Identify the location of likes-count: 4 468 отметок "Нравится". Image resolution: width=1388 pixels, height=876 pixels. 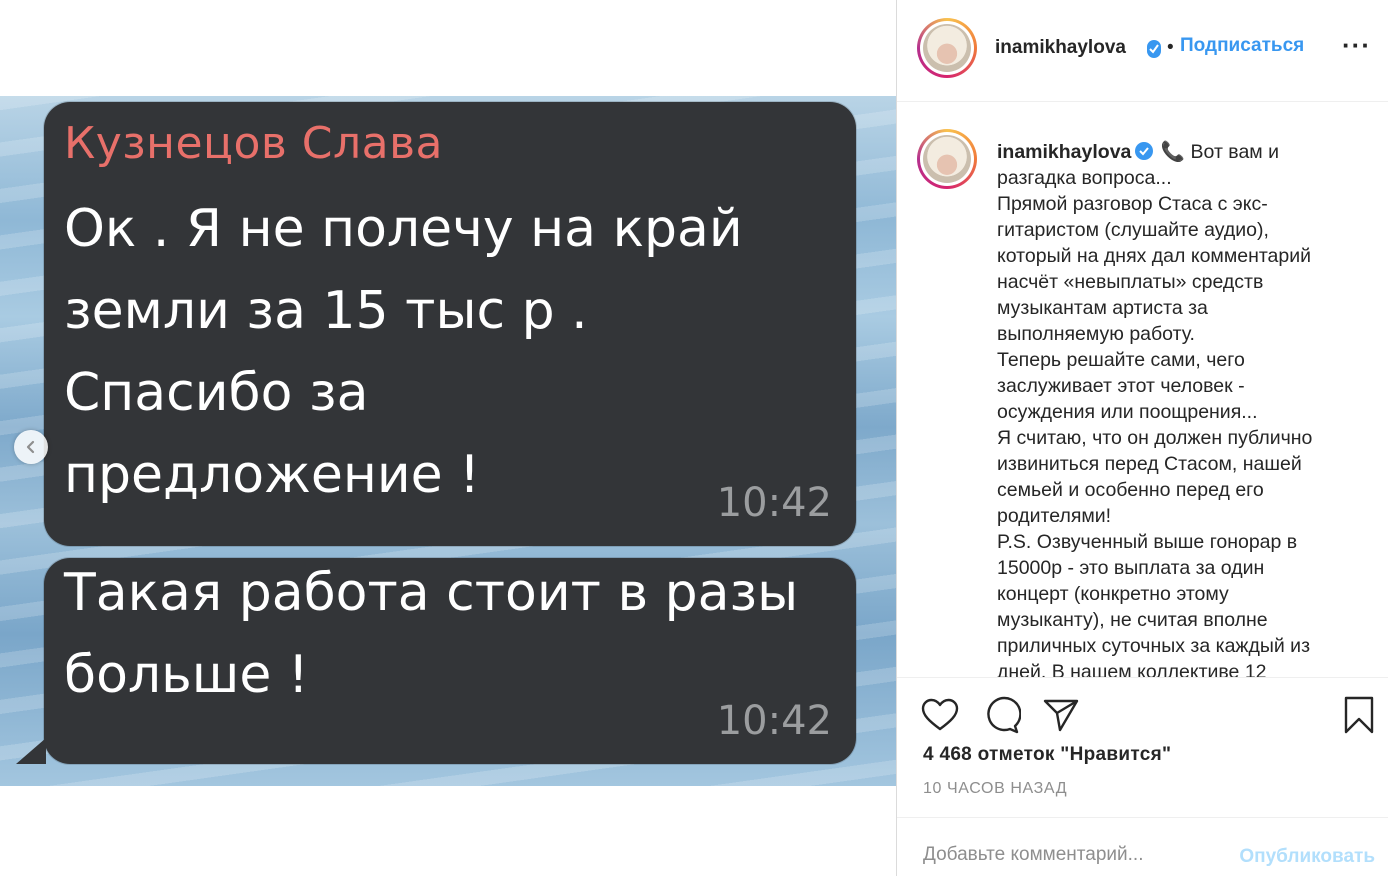
(1047, 755).